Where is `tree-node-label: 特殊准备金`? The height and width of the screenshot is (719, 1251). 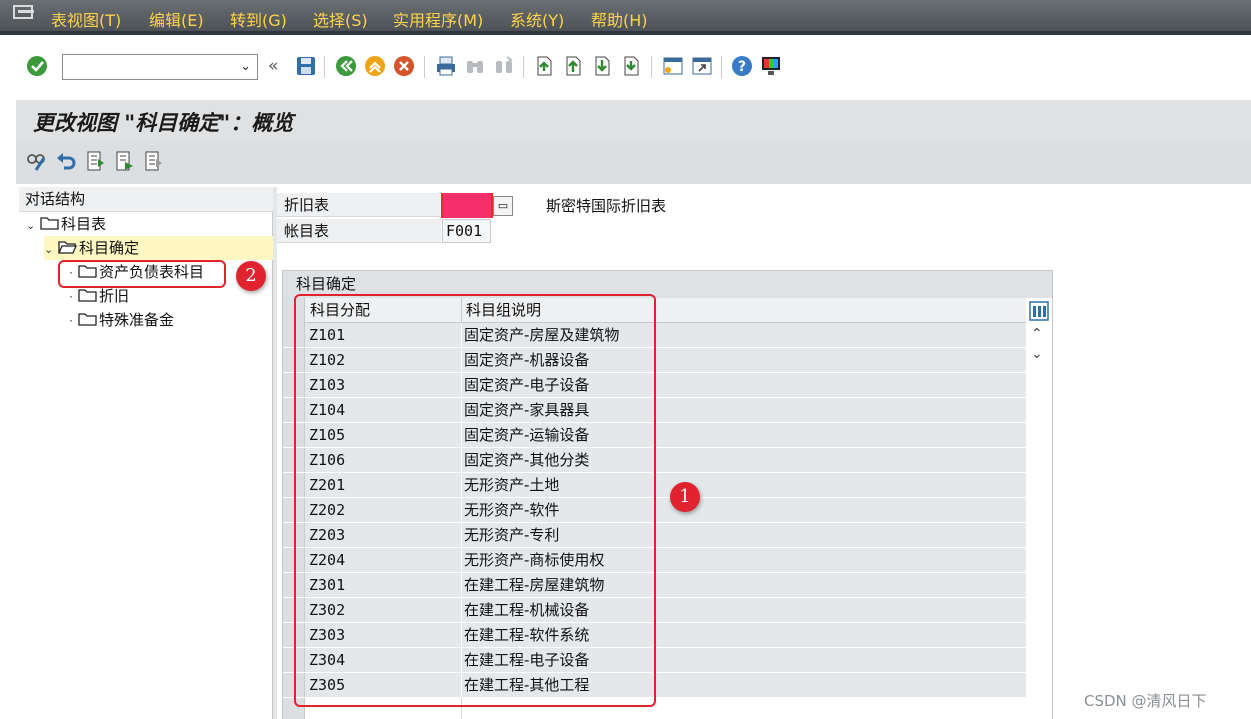 tree-node-label: 特殊准备金 is located at coordinates (137, 320).